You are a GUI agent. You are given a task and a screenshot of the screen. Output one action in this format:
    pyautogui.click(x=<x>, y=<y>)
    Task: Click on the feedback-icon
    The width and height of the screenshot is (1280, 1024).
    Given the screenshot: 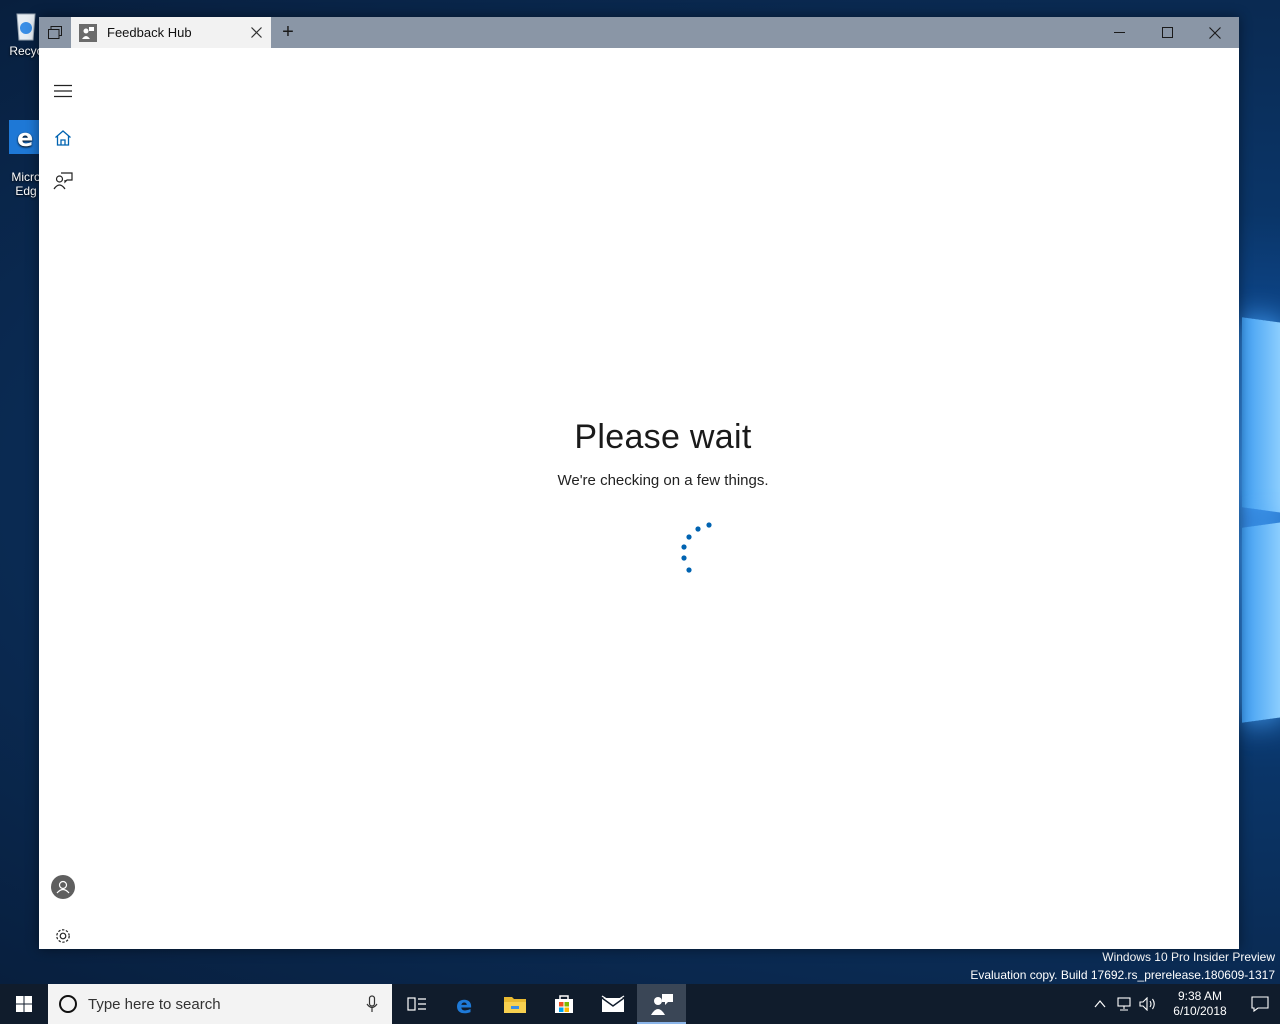 What is the action you would take?
    pyautogui.click(x=63, y=181)
    